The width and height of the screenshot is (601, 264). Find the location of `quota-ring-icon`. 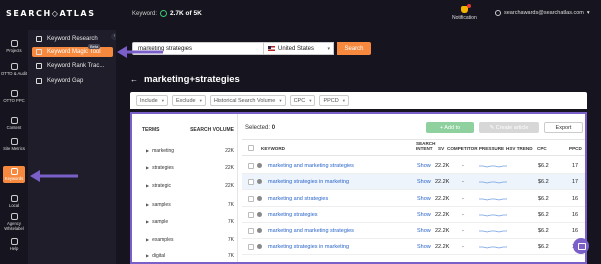

quota-ring-icon is located at coordinates (164, 13).